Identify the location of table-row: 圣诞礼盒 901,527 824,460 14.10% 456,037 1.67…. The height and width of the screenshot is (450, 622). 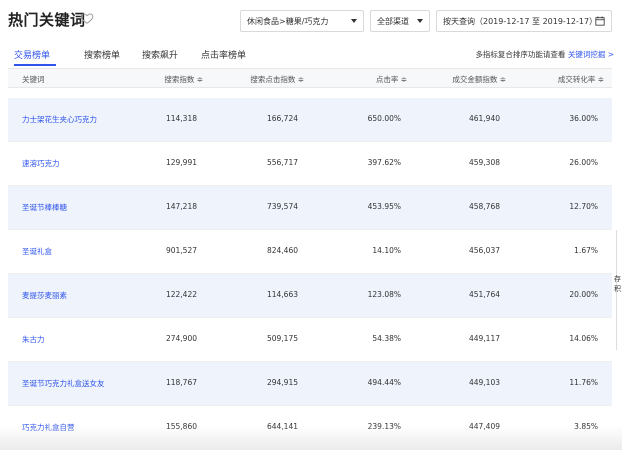
(310, 252).